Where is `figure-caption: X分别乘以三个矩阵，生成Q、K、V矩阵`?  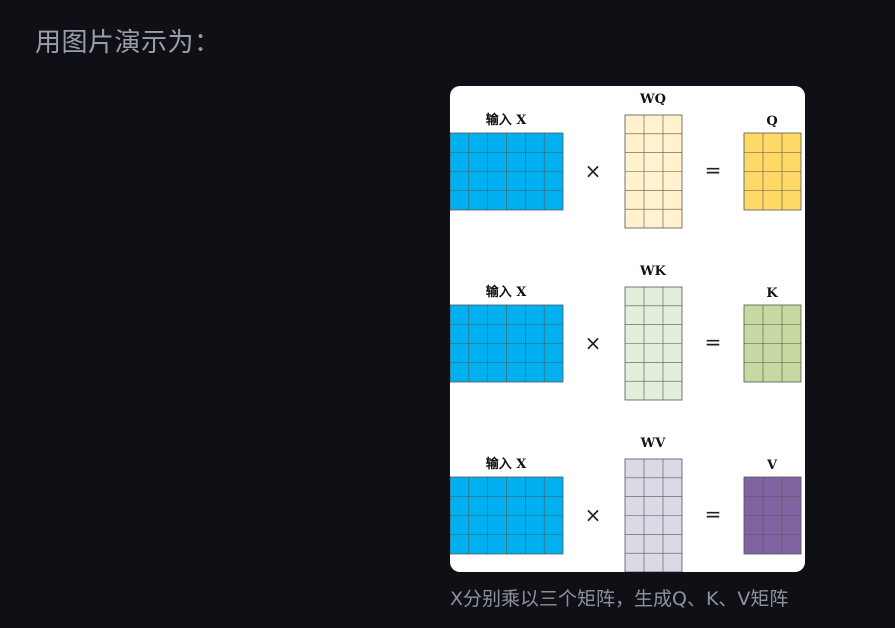 figure-caption: X分别乘以三个矩阵，生成Q、K、V矩阵 is located at coordinates (619, 599).